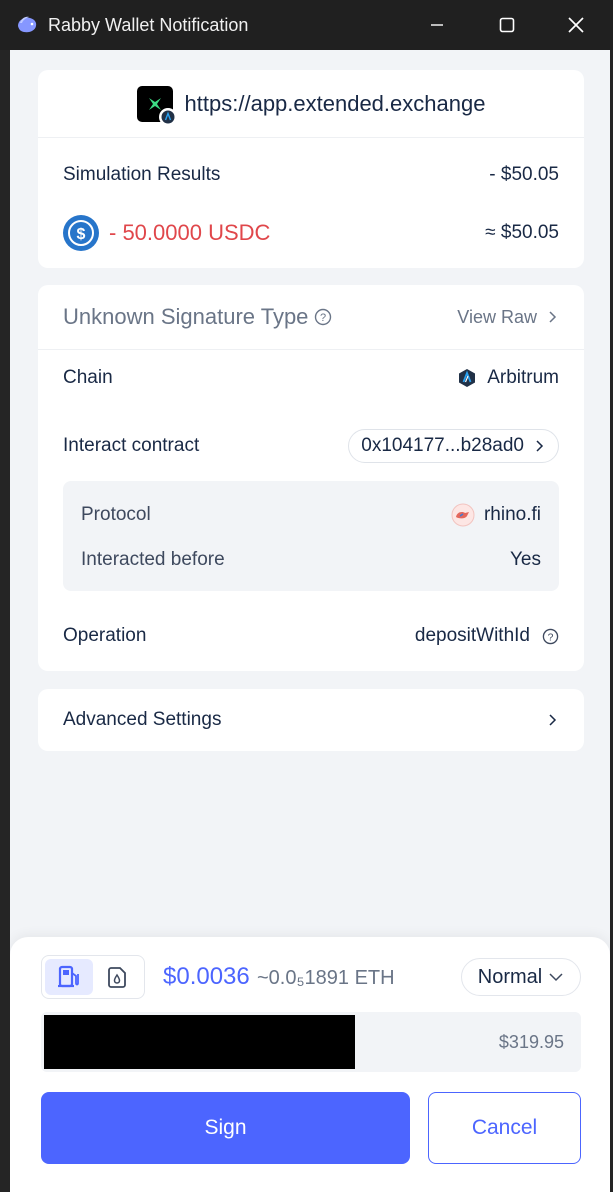 The image size is (613, 1192). What do you see at coordinates (497, 316) in the screenshot?
I see `view-raw-label: View Raw` at bounding box center [497, 316].